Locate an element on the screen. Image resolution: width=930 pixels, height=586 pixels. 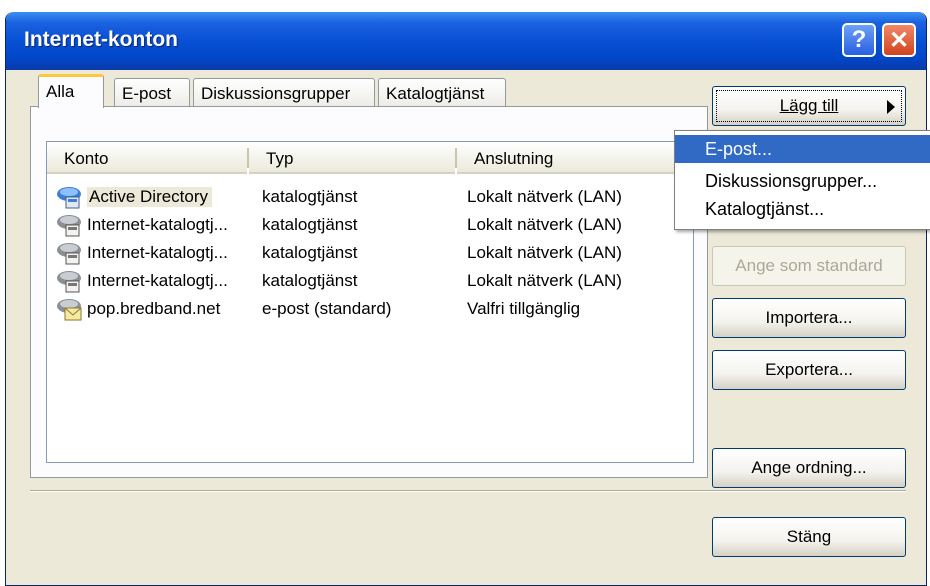
submenu-arrow-icon is located at coordinates (891, 107).